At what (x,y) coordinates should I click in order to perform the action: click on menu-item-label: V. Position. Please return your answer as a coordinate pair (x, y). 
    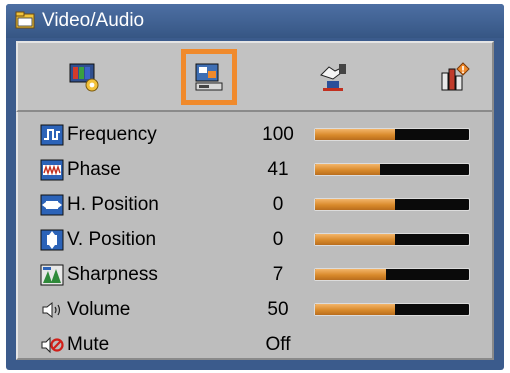
    Looking at the image, I should click on (112, 239).